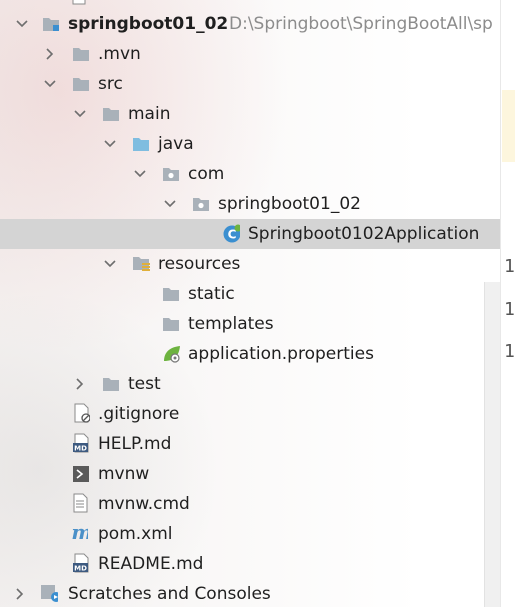 The height and width of the screenshot is (609, 515). What do you see at coordinates (119, 54) in the screenshot?
I see `tree-label: .mvn` at bounding box center [119, 54].